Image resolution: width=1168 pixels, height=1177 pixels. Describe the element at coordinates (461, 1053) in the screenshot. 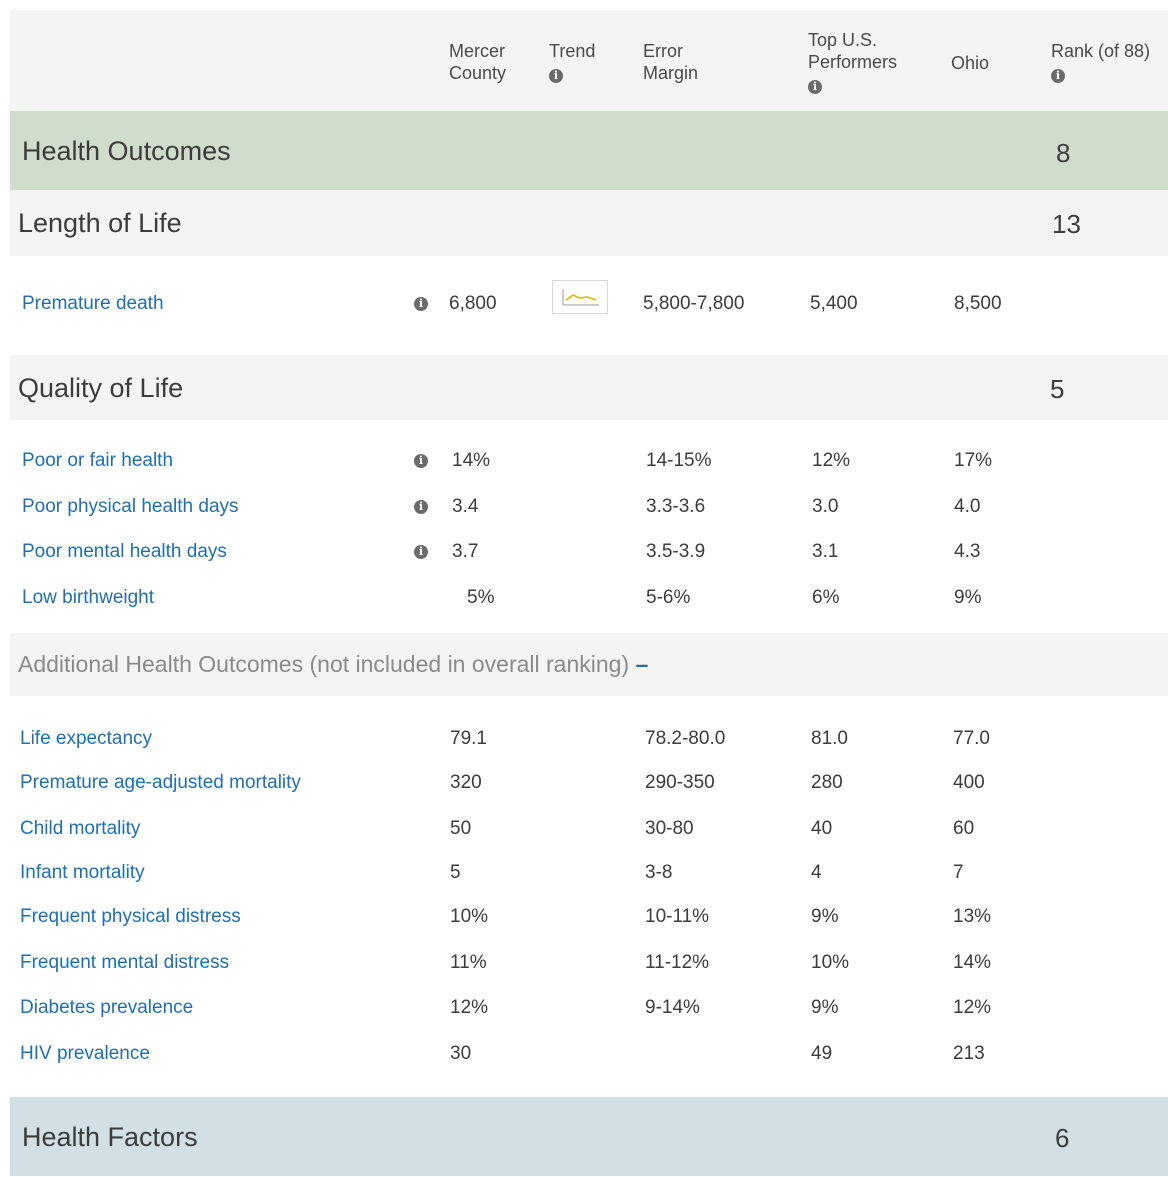

I see `county-value: 30` at that location.